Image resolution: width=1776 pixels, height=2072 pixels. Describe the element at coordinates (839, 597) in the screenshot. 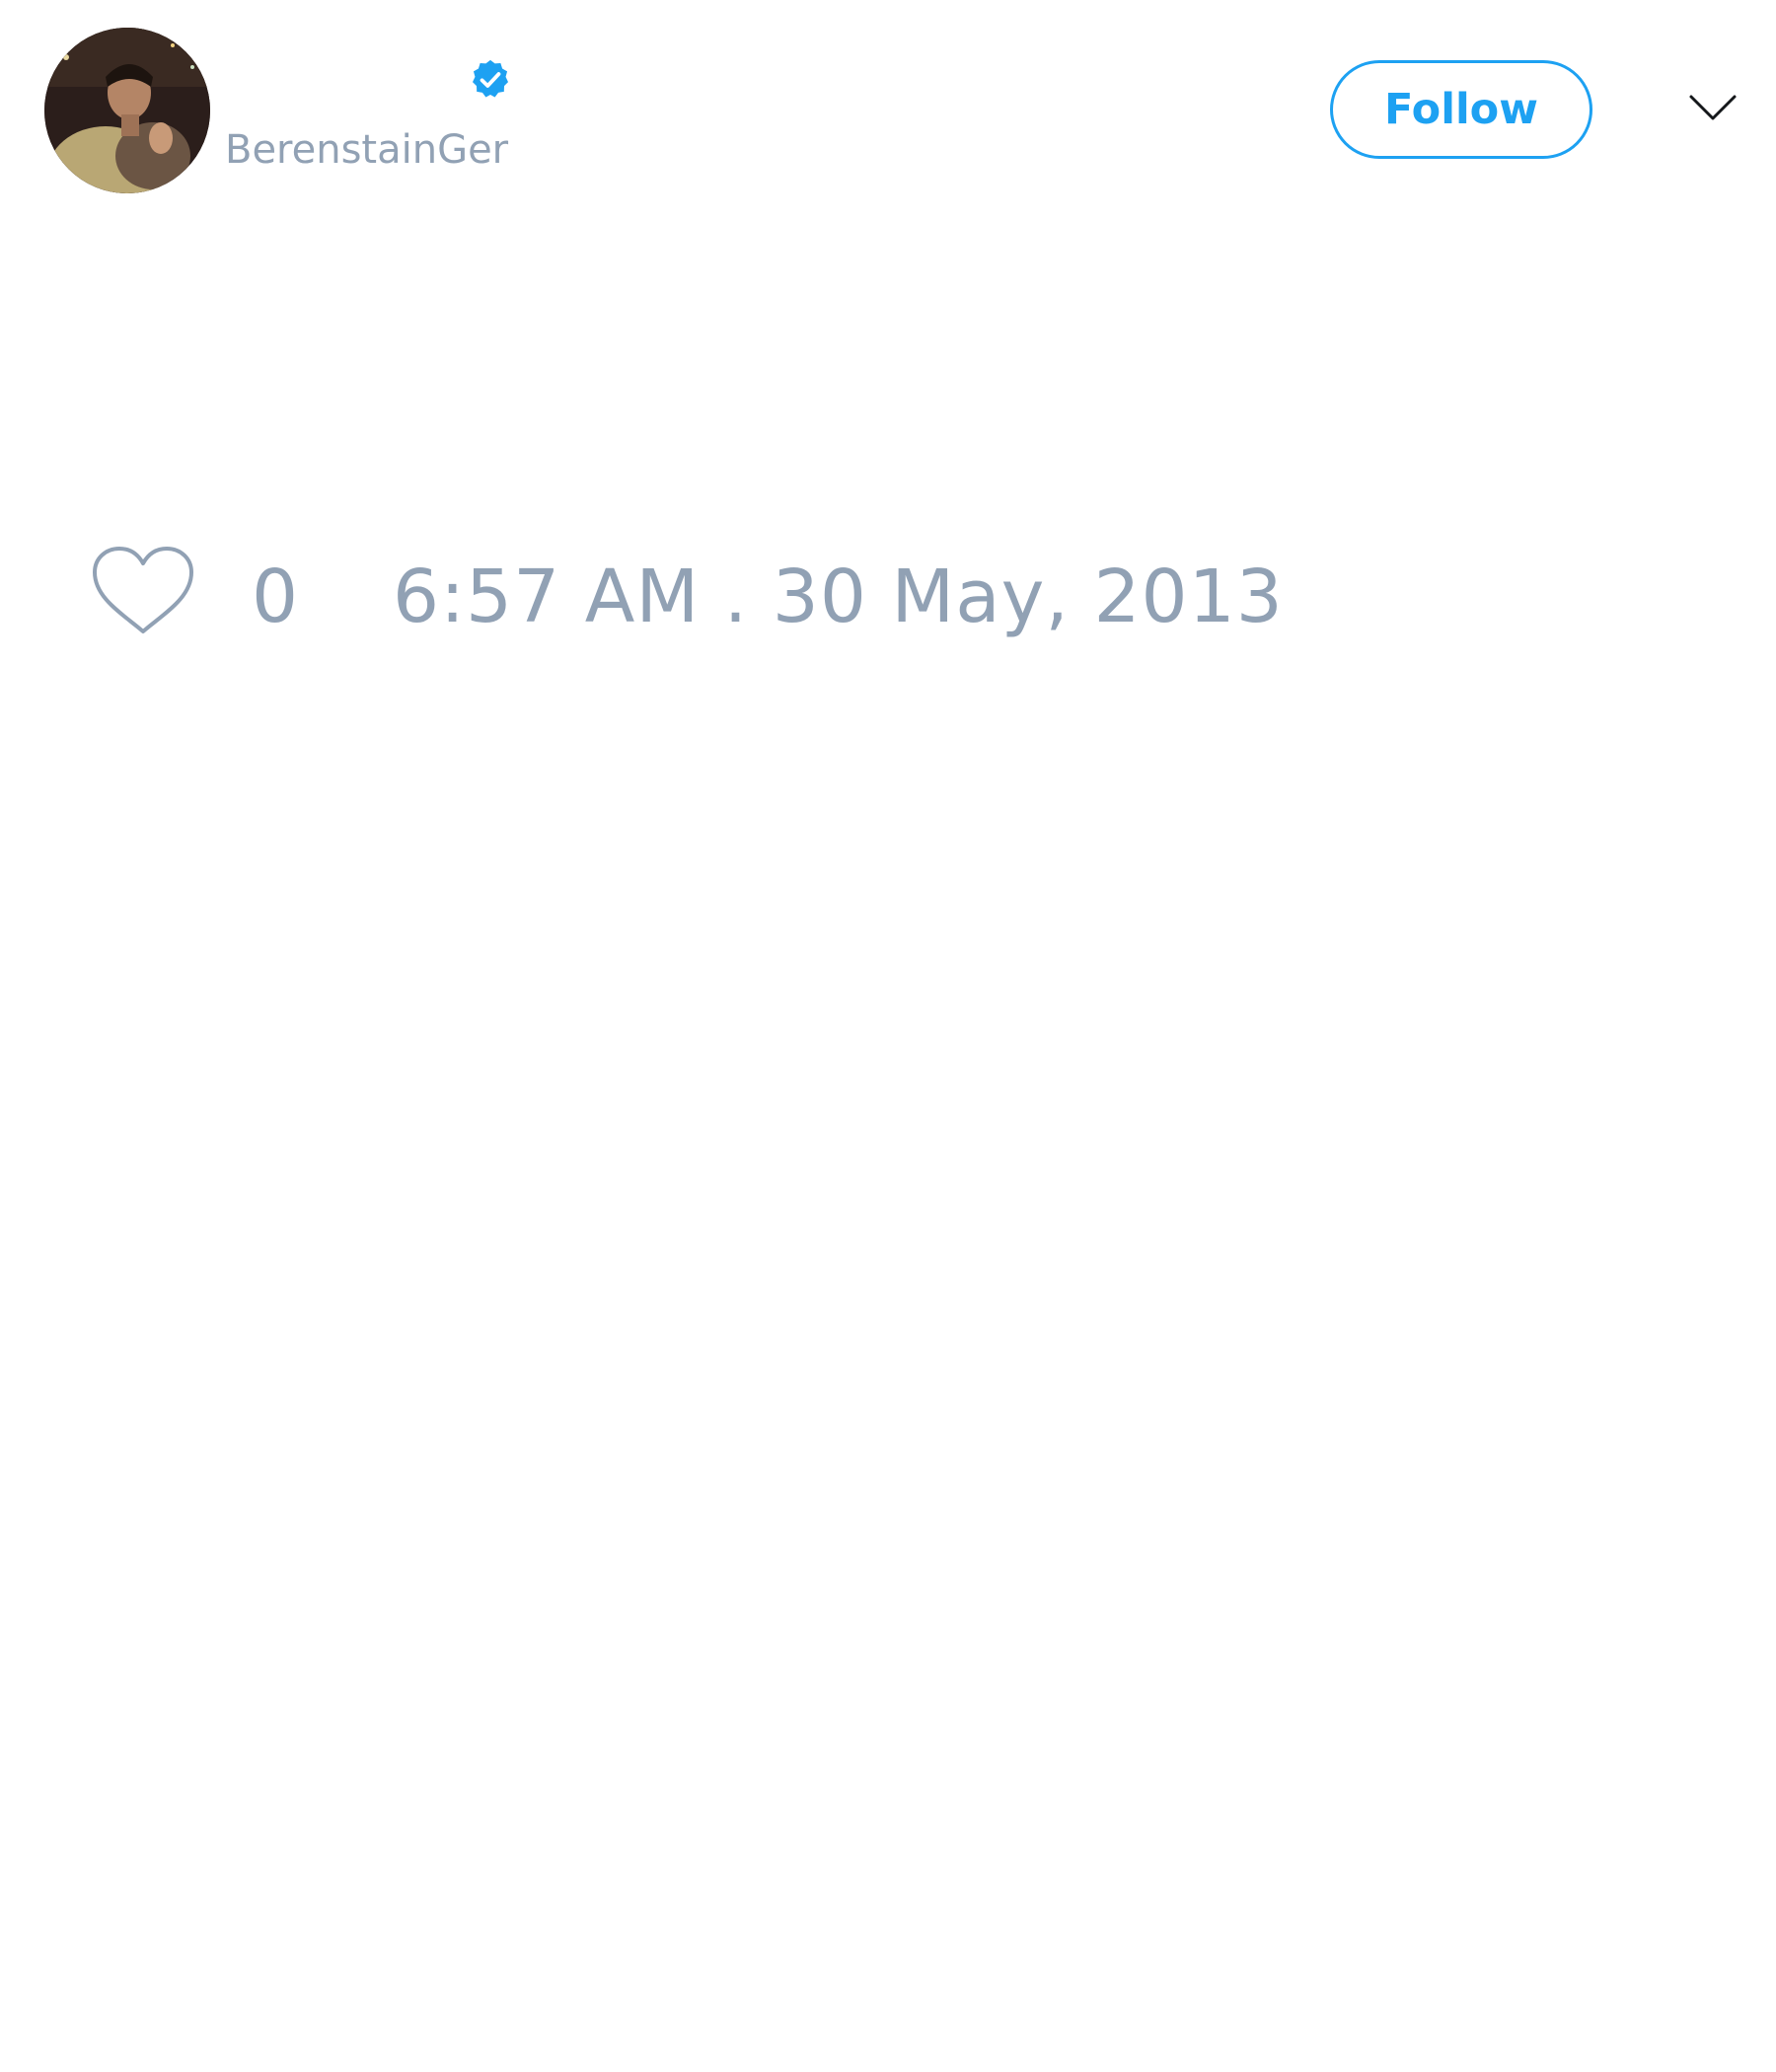

I see `tweet-timestamp: 6:57 AM . 30 May, 2013` at that location.